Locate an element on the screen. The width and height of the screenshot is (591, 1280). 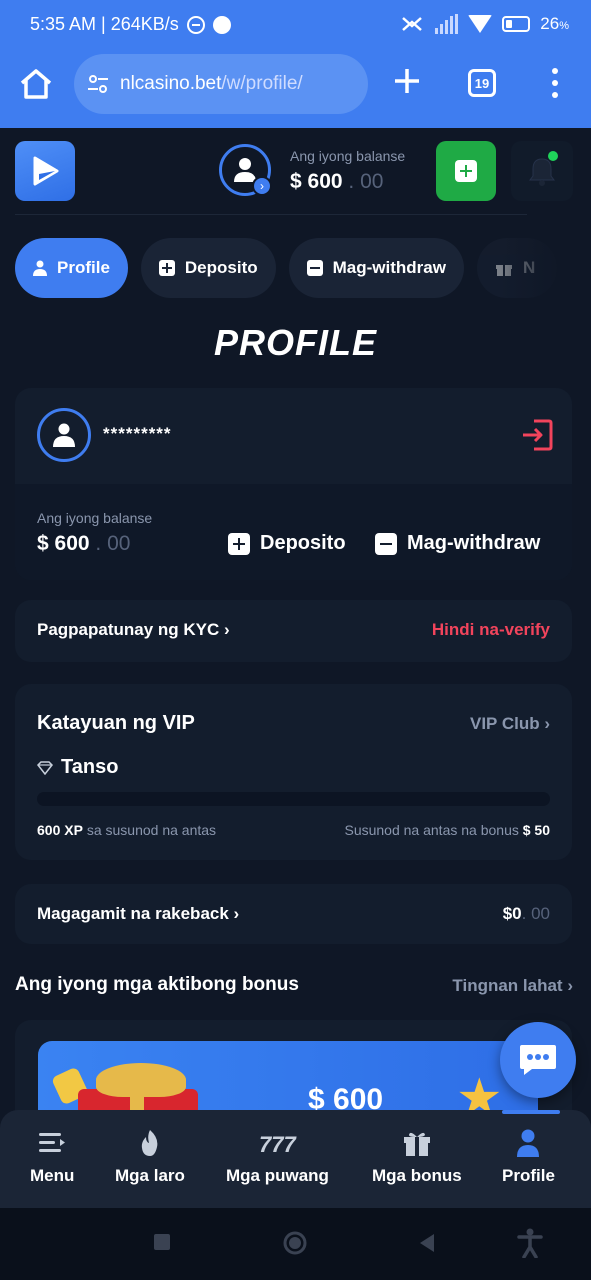
header-divider is located at coordinates (271, 214).